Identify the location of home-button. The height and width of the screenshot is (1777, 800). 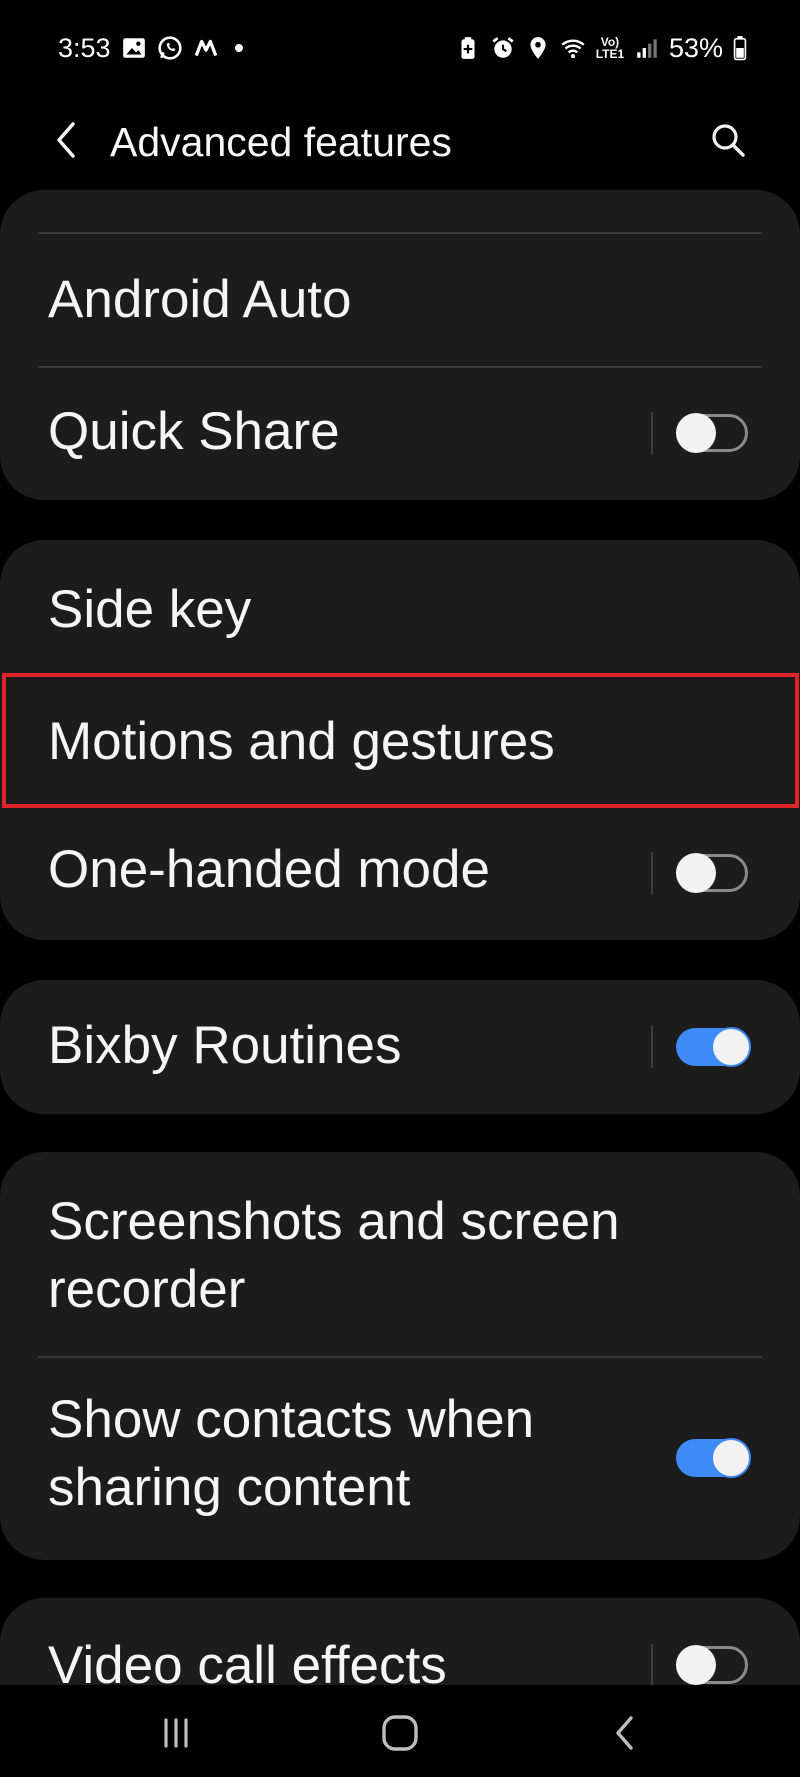
(400, 1733).